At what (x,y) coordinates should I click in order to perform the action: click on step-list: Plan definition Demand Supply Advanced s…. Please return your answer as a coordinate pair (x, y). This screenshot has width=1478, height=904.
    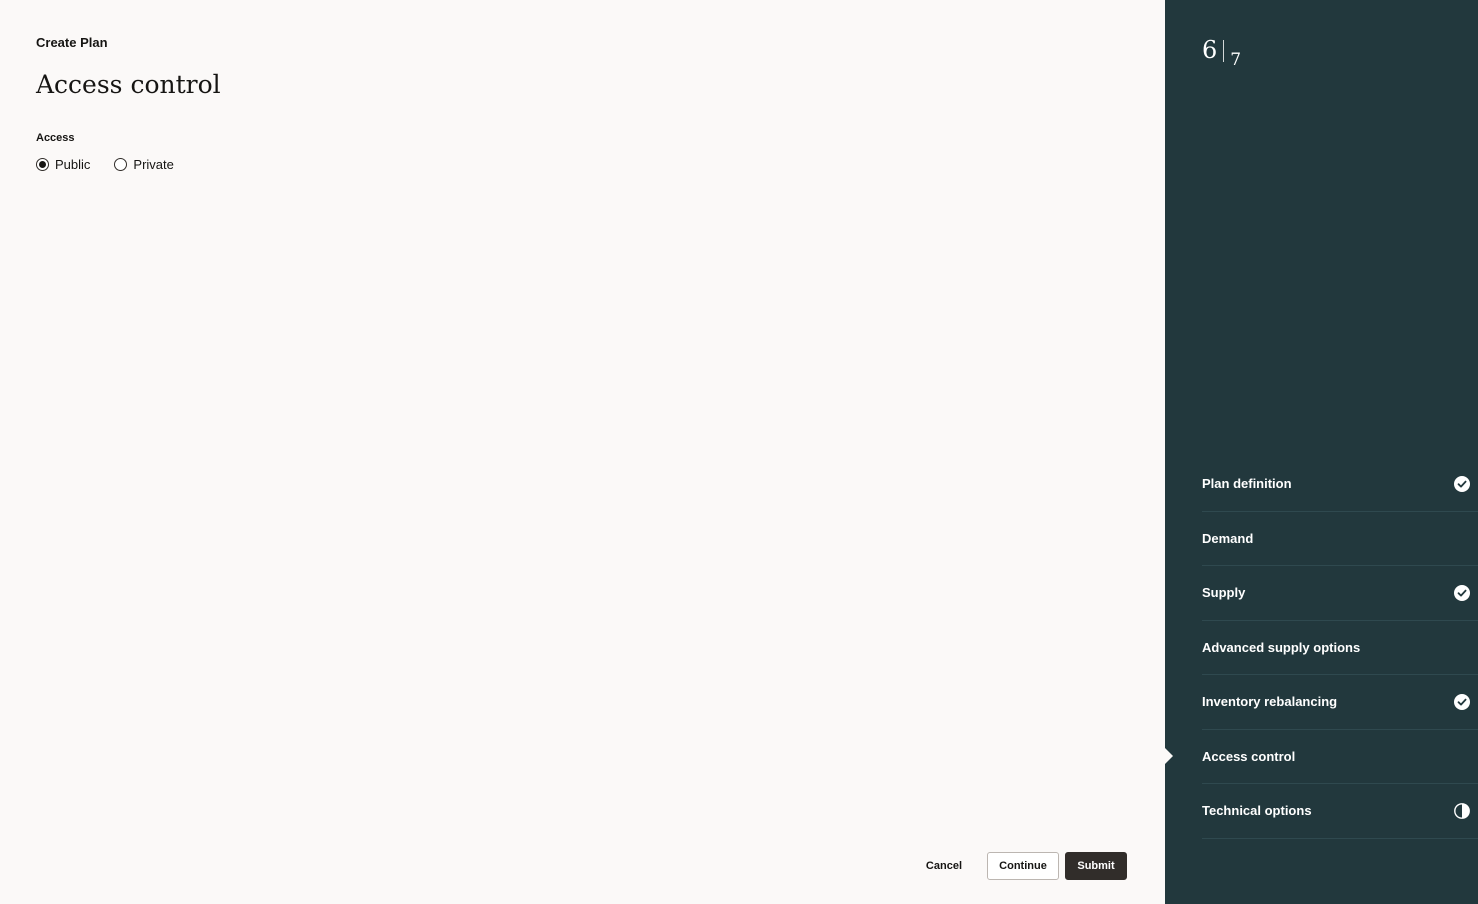
    Looking at the image, I should click on (1340, 648).